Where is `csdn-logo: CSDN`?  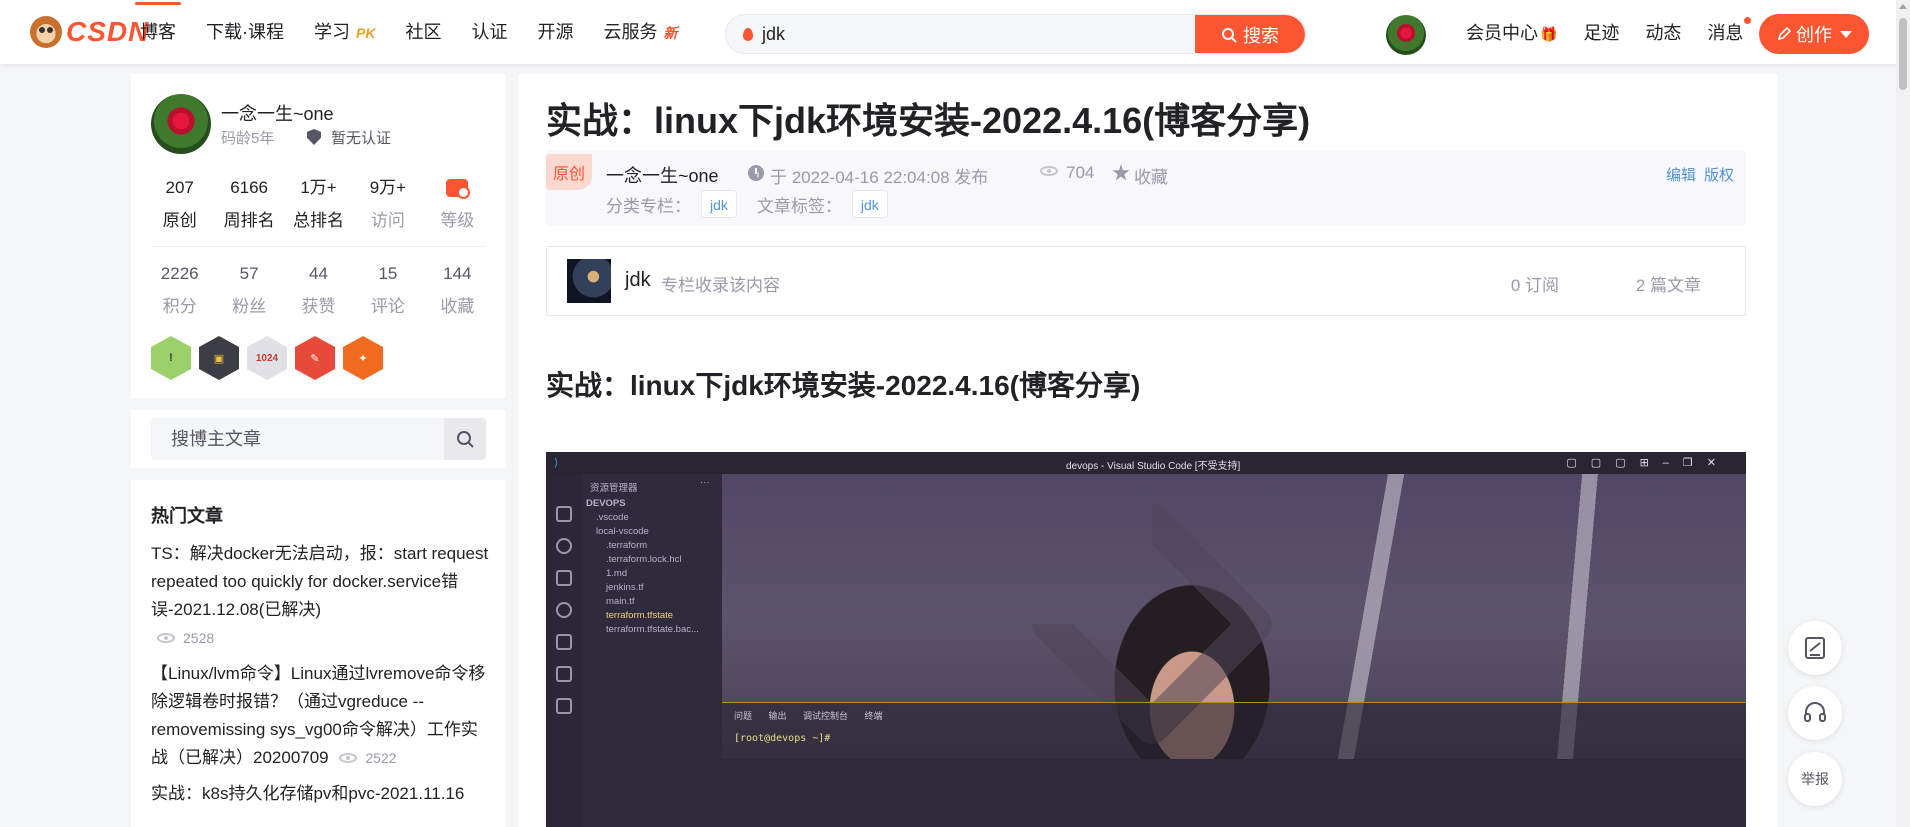
csdn-logo: CSDN is located at coordinates (89, 32).